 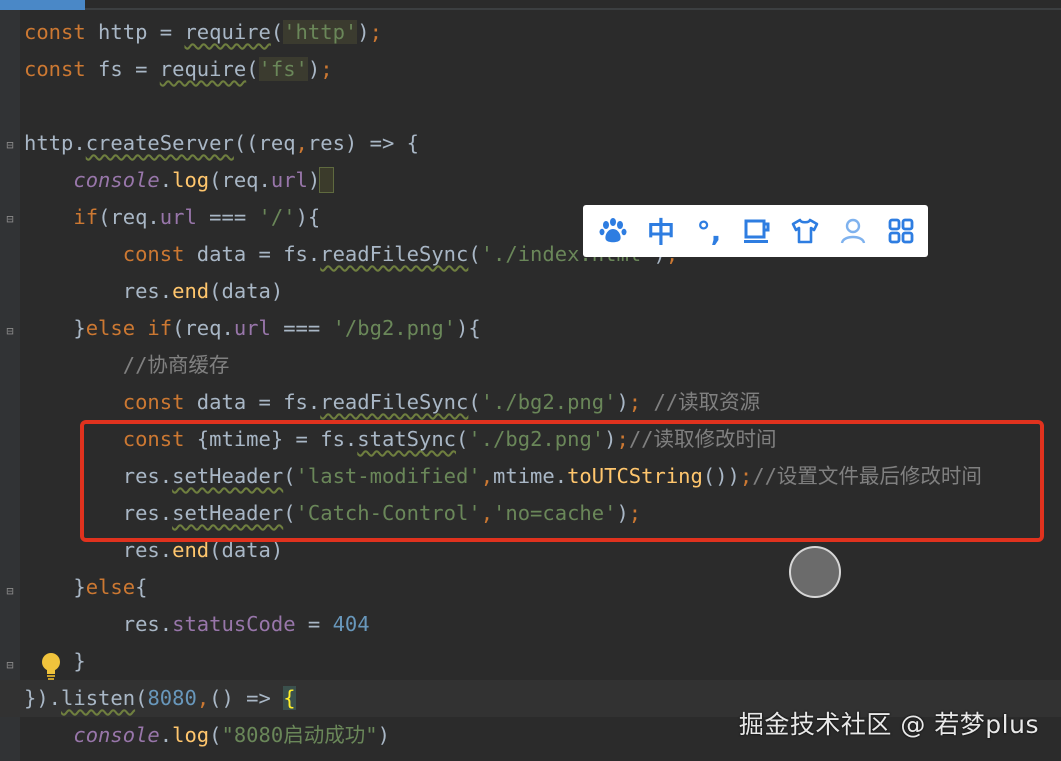 What do you see at coordinates (51, 666) in the screenshot?
I see `lightbulb-icon` at bounding box center [51, 666].